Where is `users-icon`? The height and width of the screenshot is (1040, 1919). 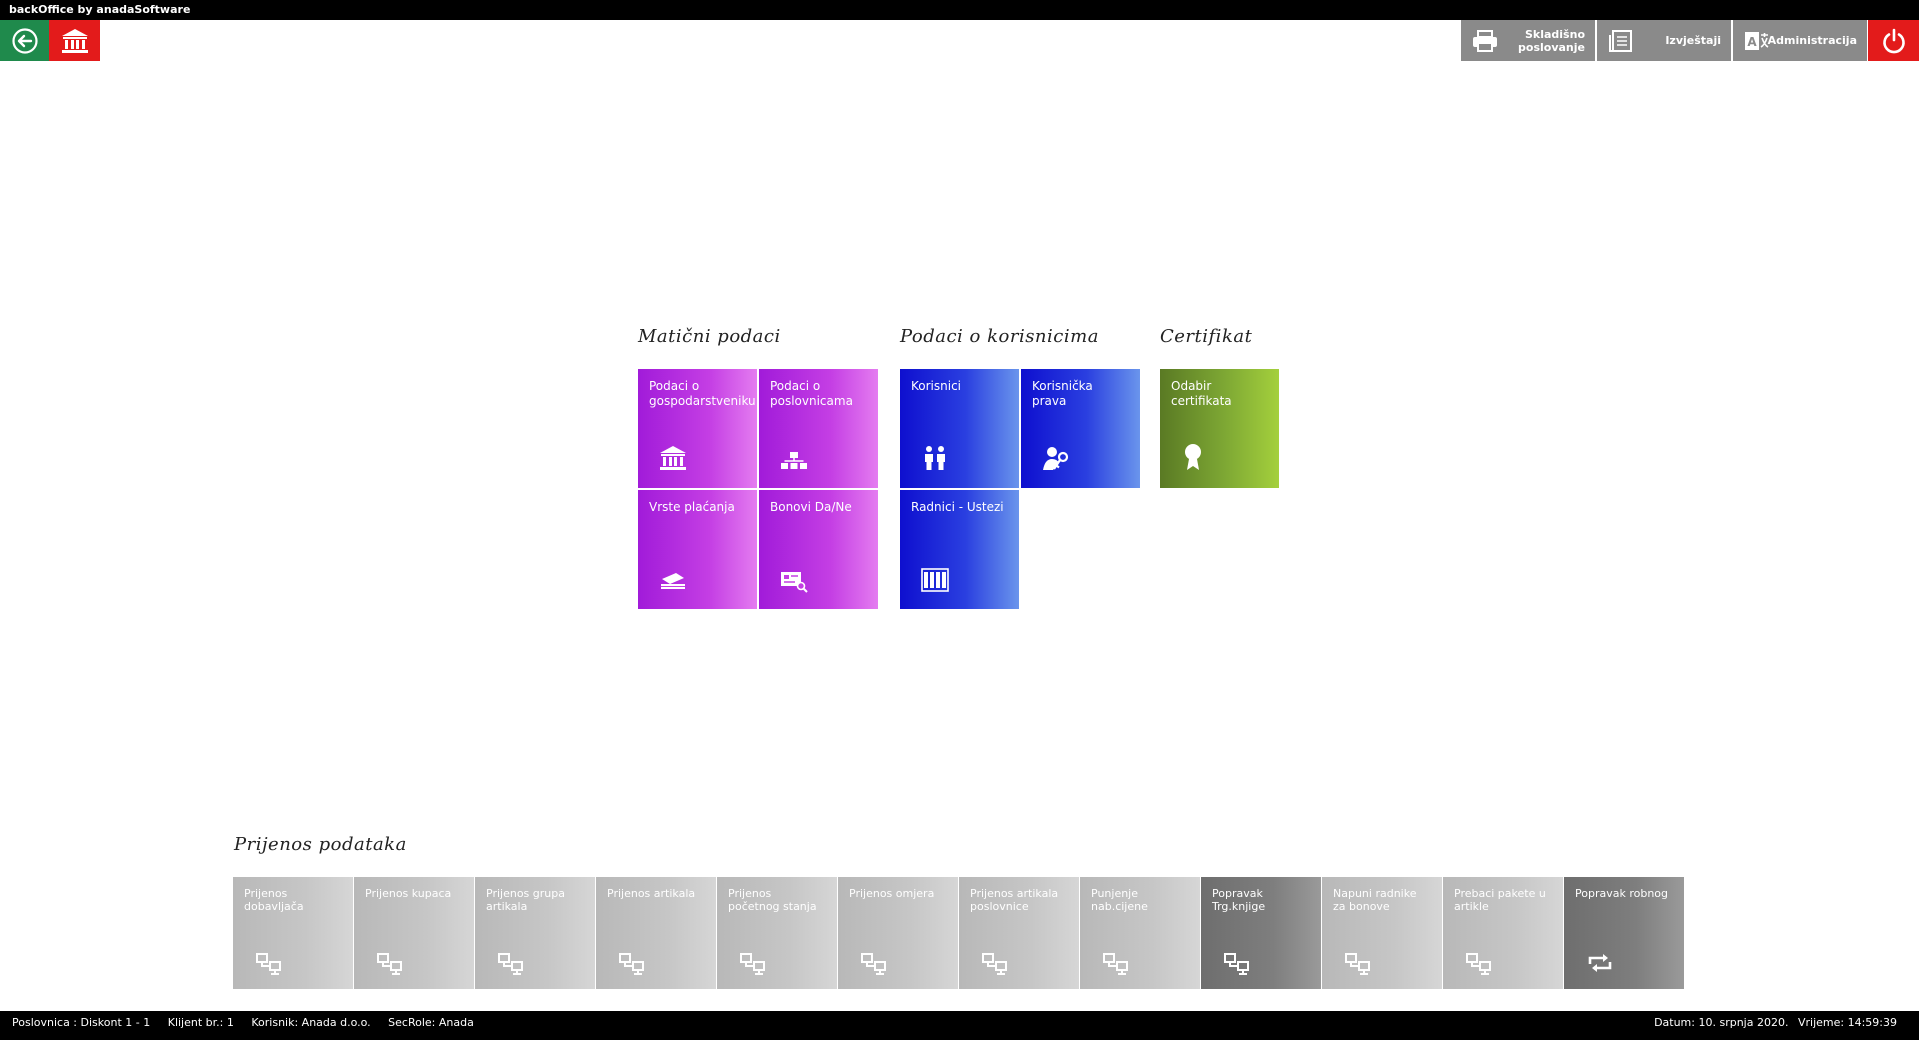
users-icon is located at coordinates (937, 457).